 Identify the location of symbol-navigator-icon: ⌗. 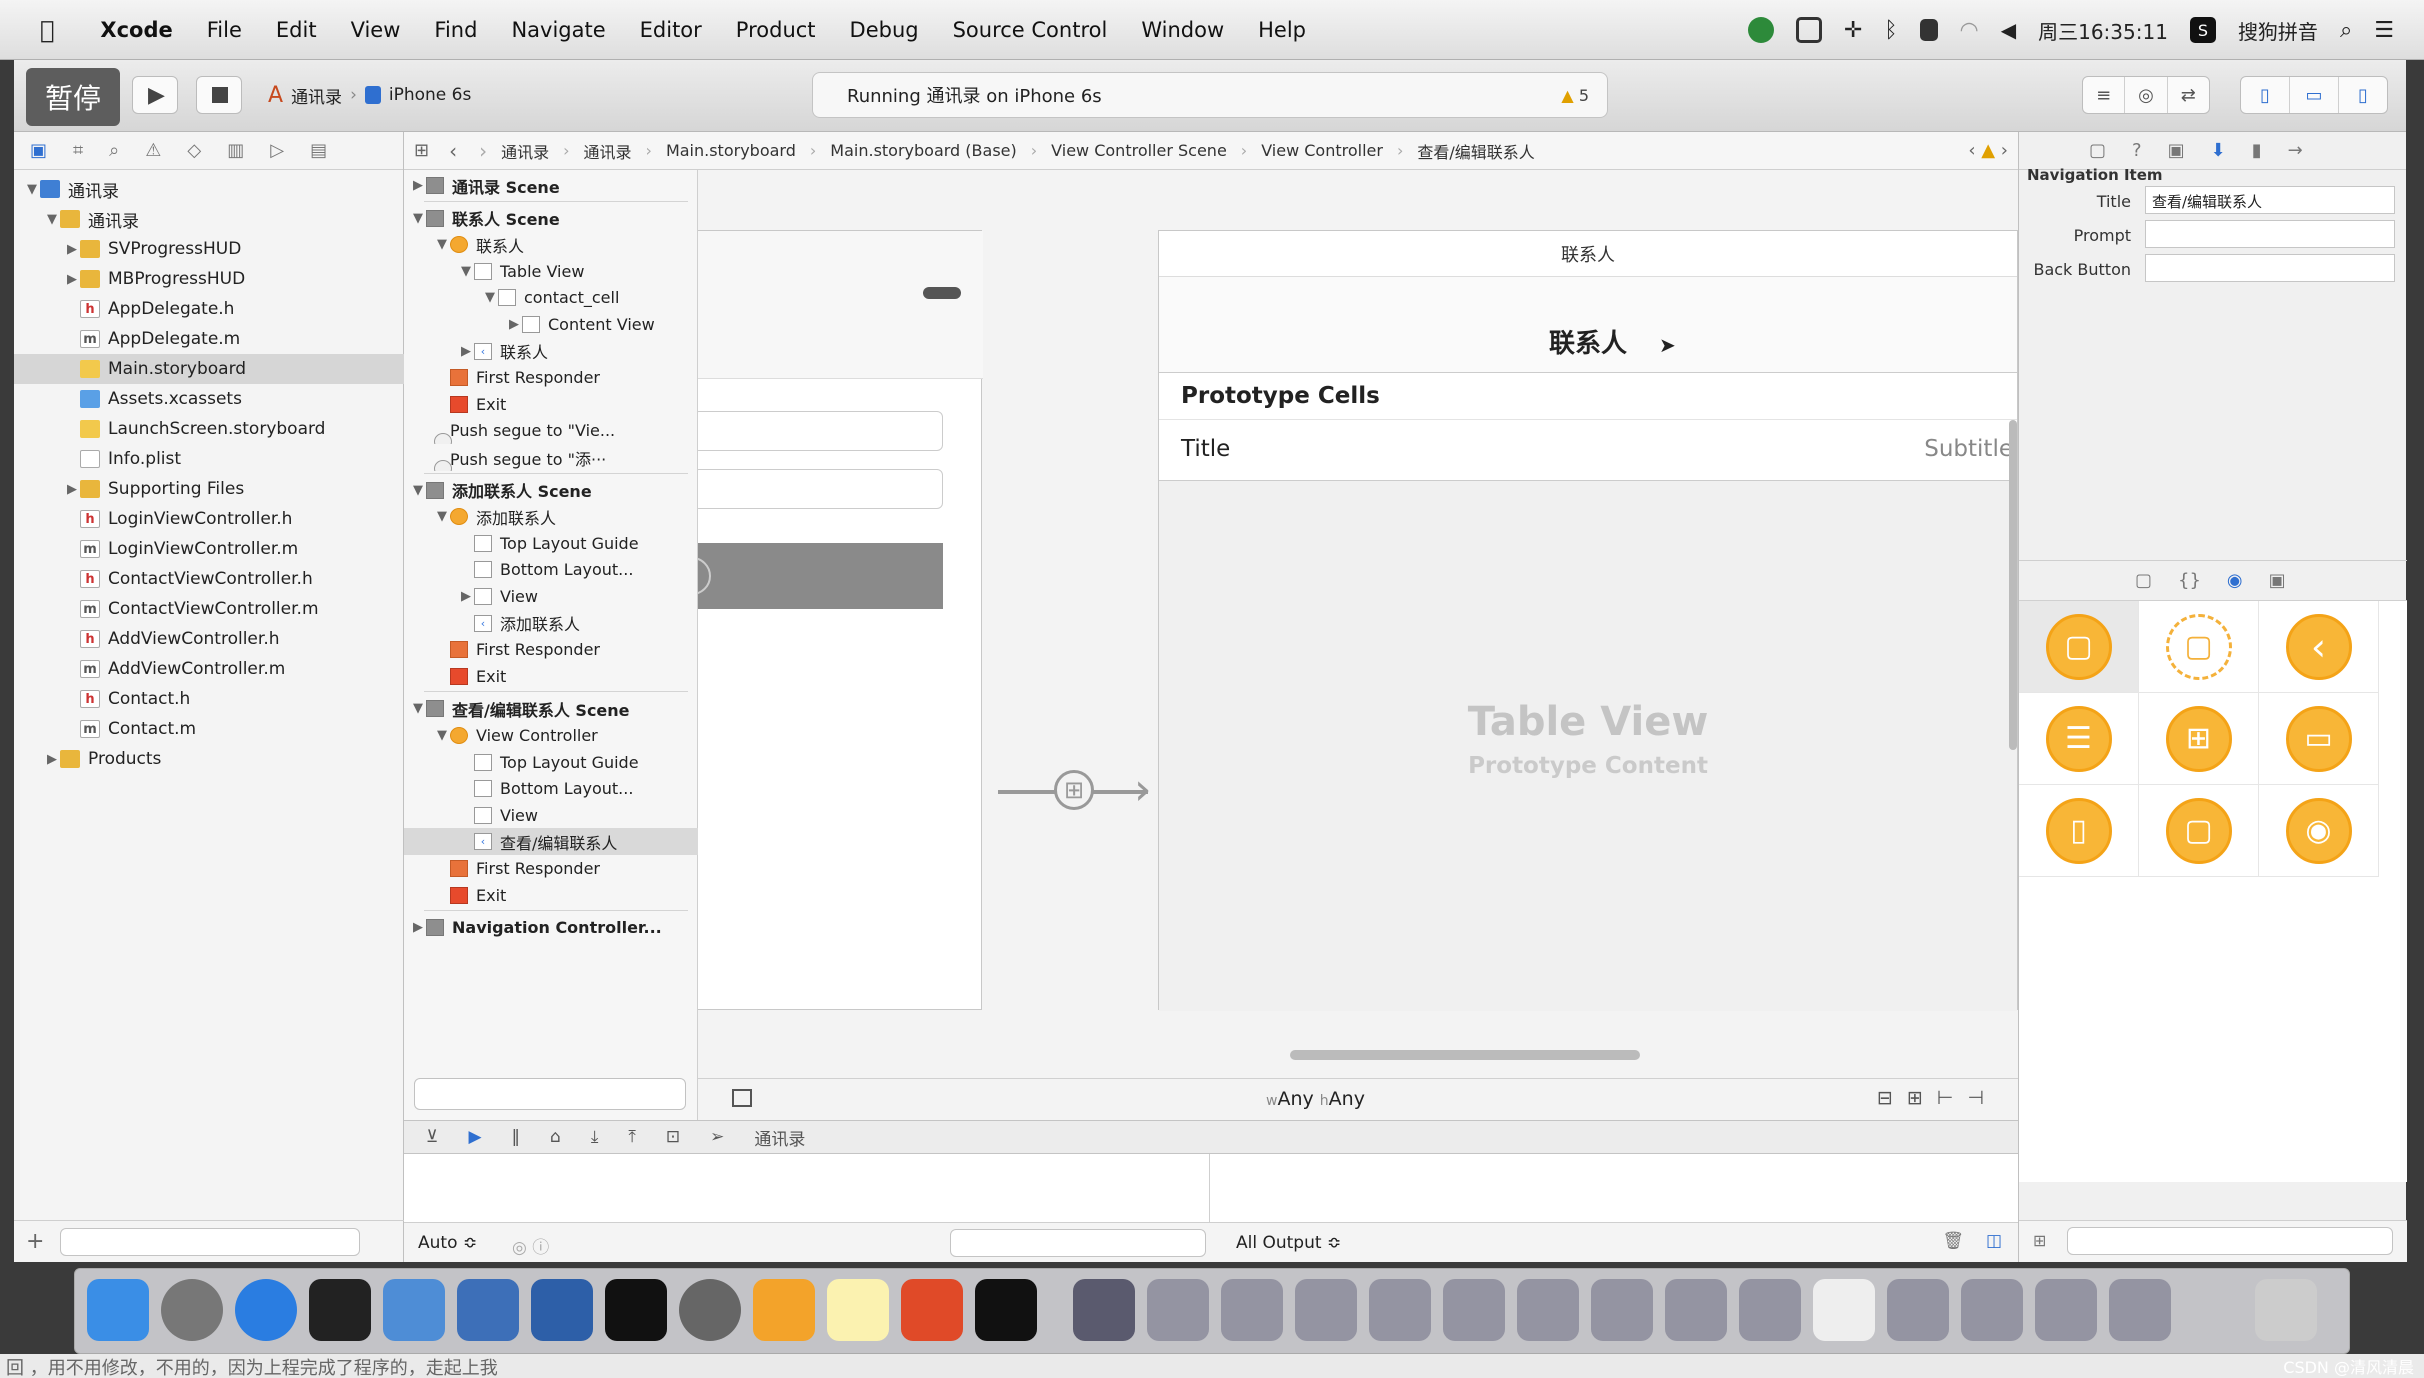
(78, 150).